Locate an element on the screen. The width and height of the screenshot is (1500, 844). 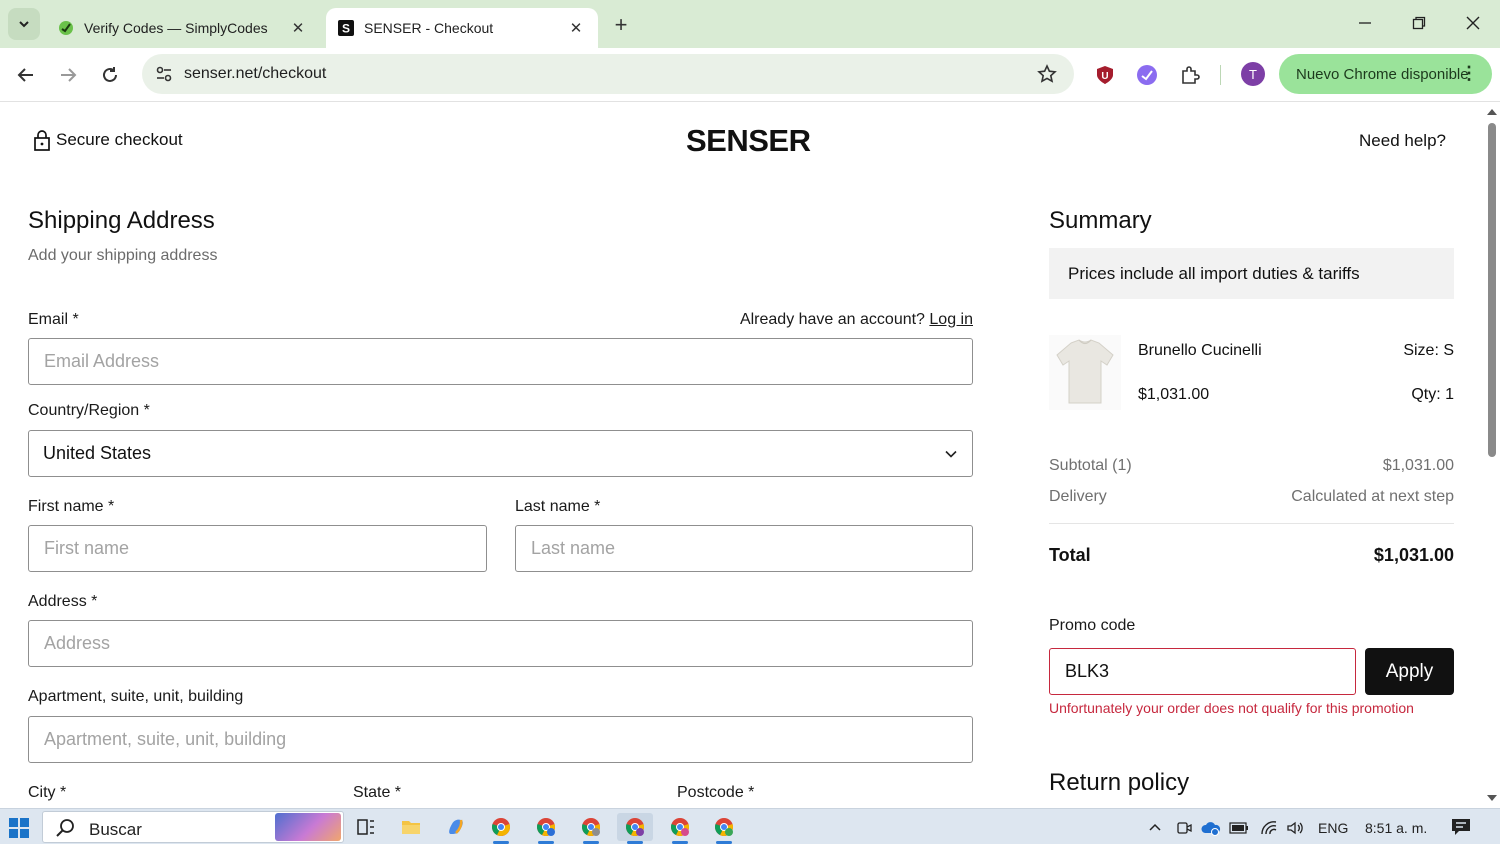
notifications-icon is located at coordinates (1461, 827).